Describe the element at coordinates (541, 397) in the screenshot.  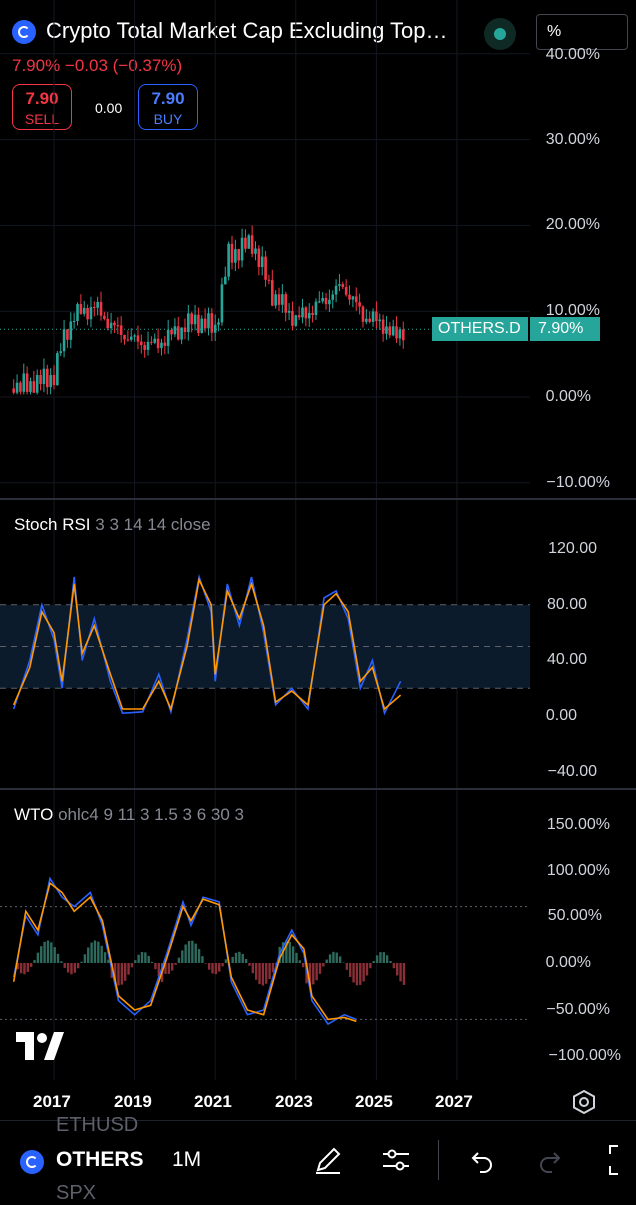
I see `price-axis-label: 0.00%` at that location.